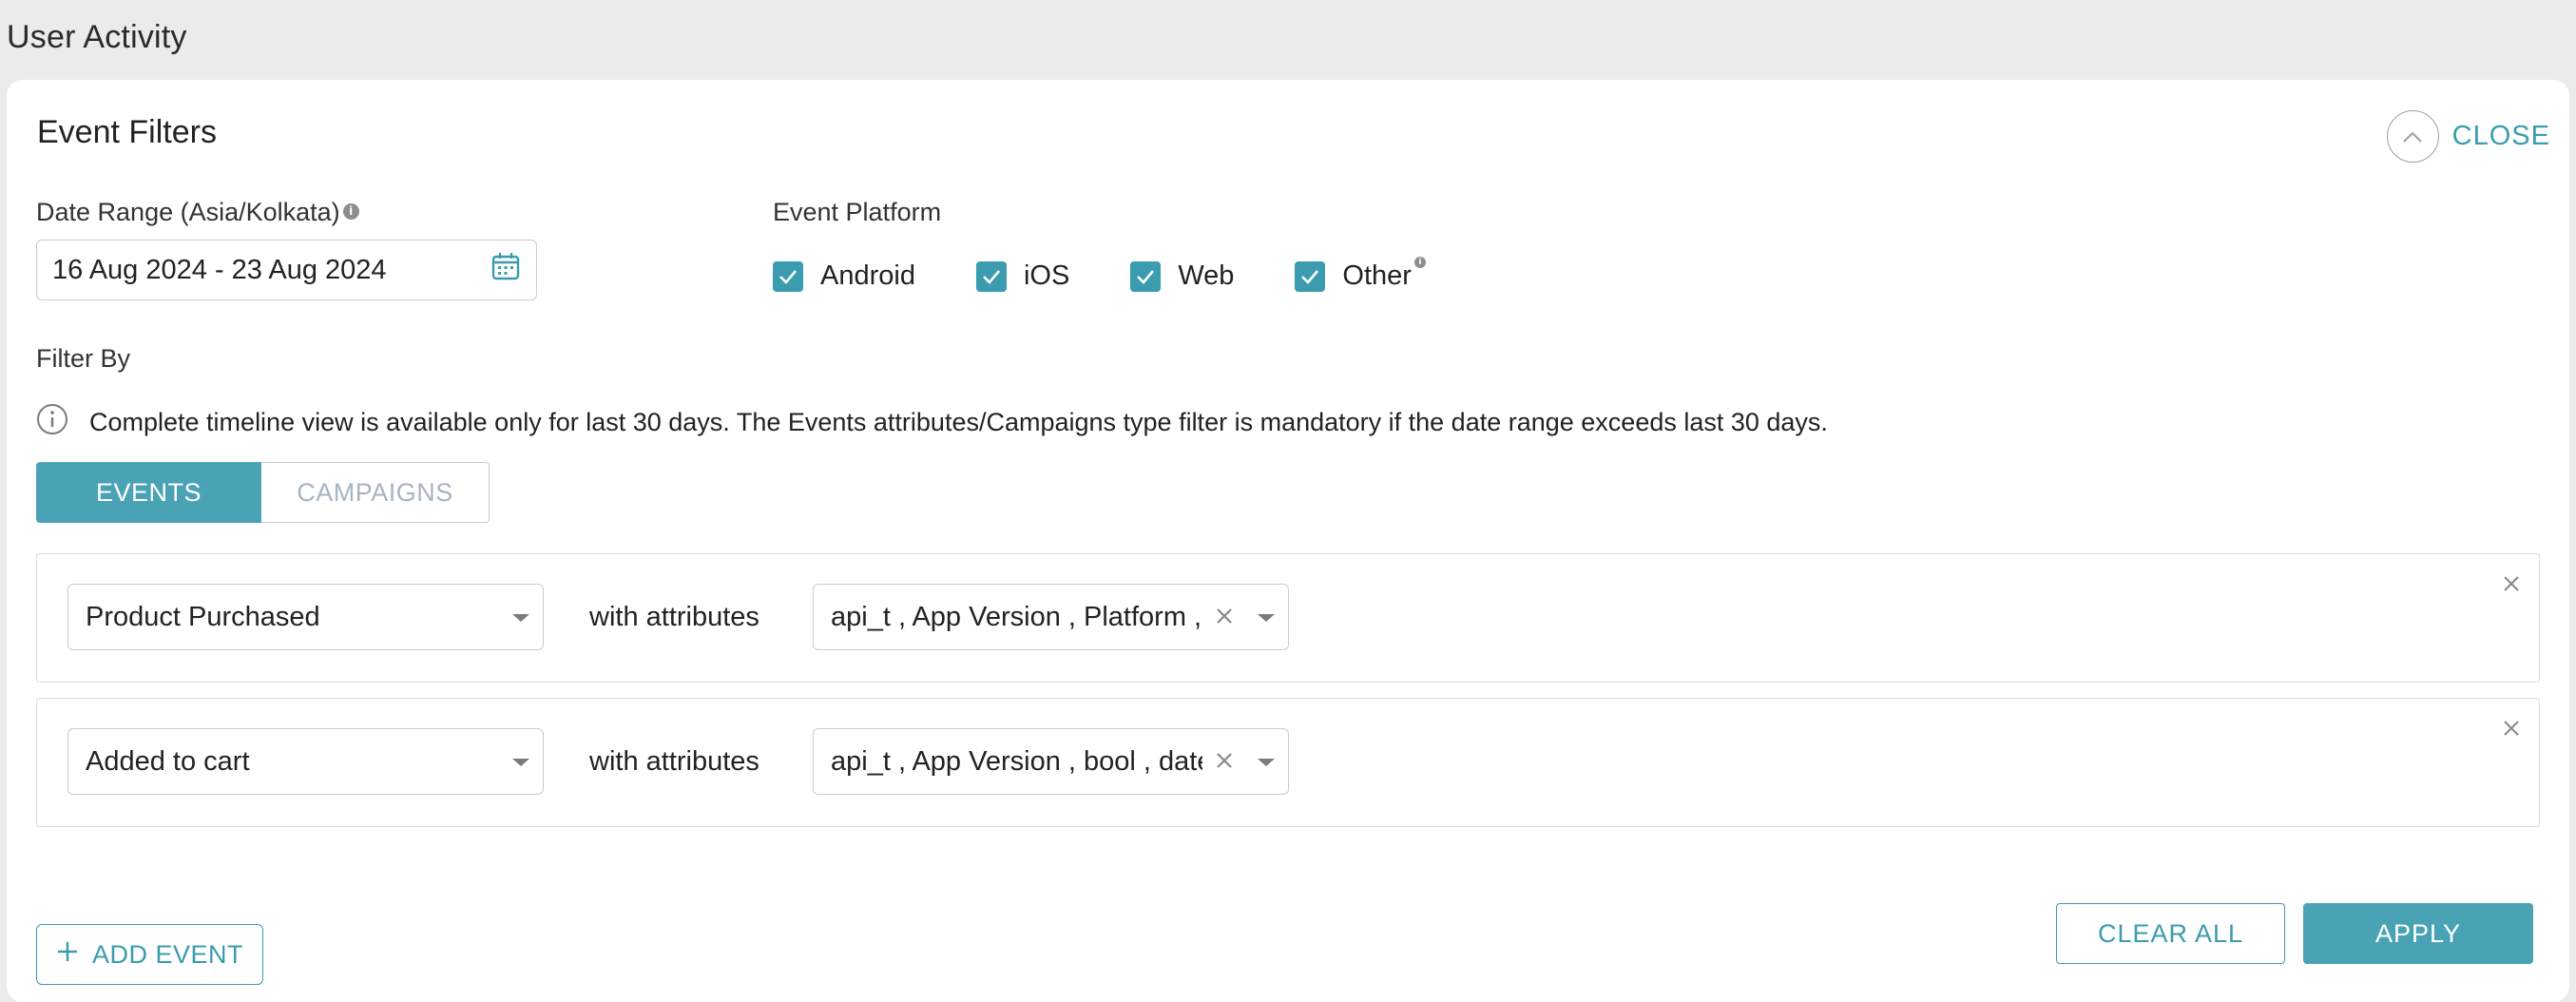  I want to click on attributes-value: api_t , App Version , Platform , S, so click(1016, 616).